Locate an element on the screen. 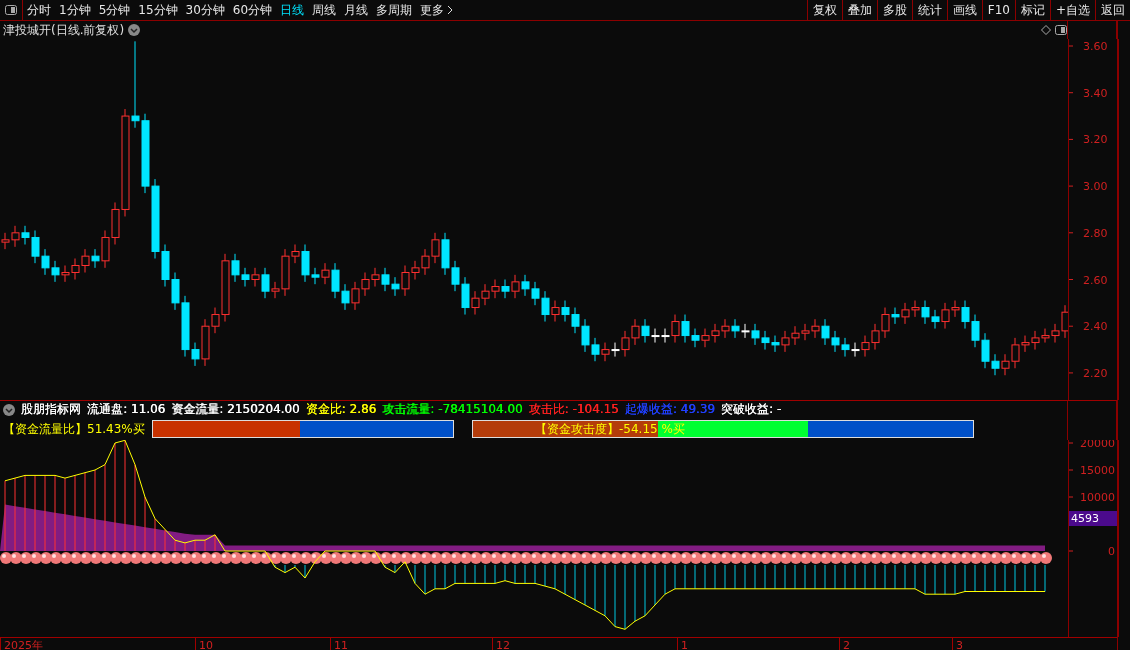  date-label: 10 is located at coordinates (204, 644).